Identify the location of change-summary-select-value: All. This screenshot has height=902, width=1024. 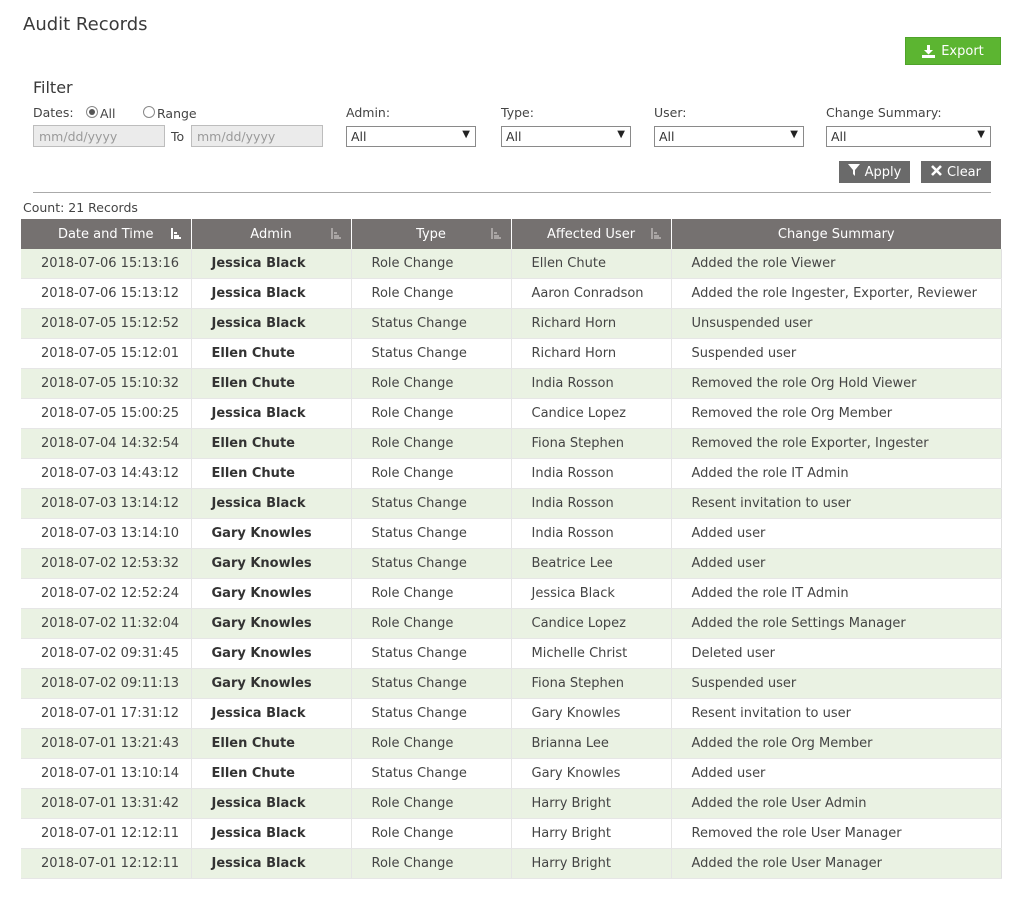
(839, 136).